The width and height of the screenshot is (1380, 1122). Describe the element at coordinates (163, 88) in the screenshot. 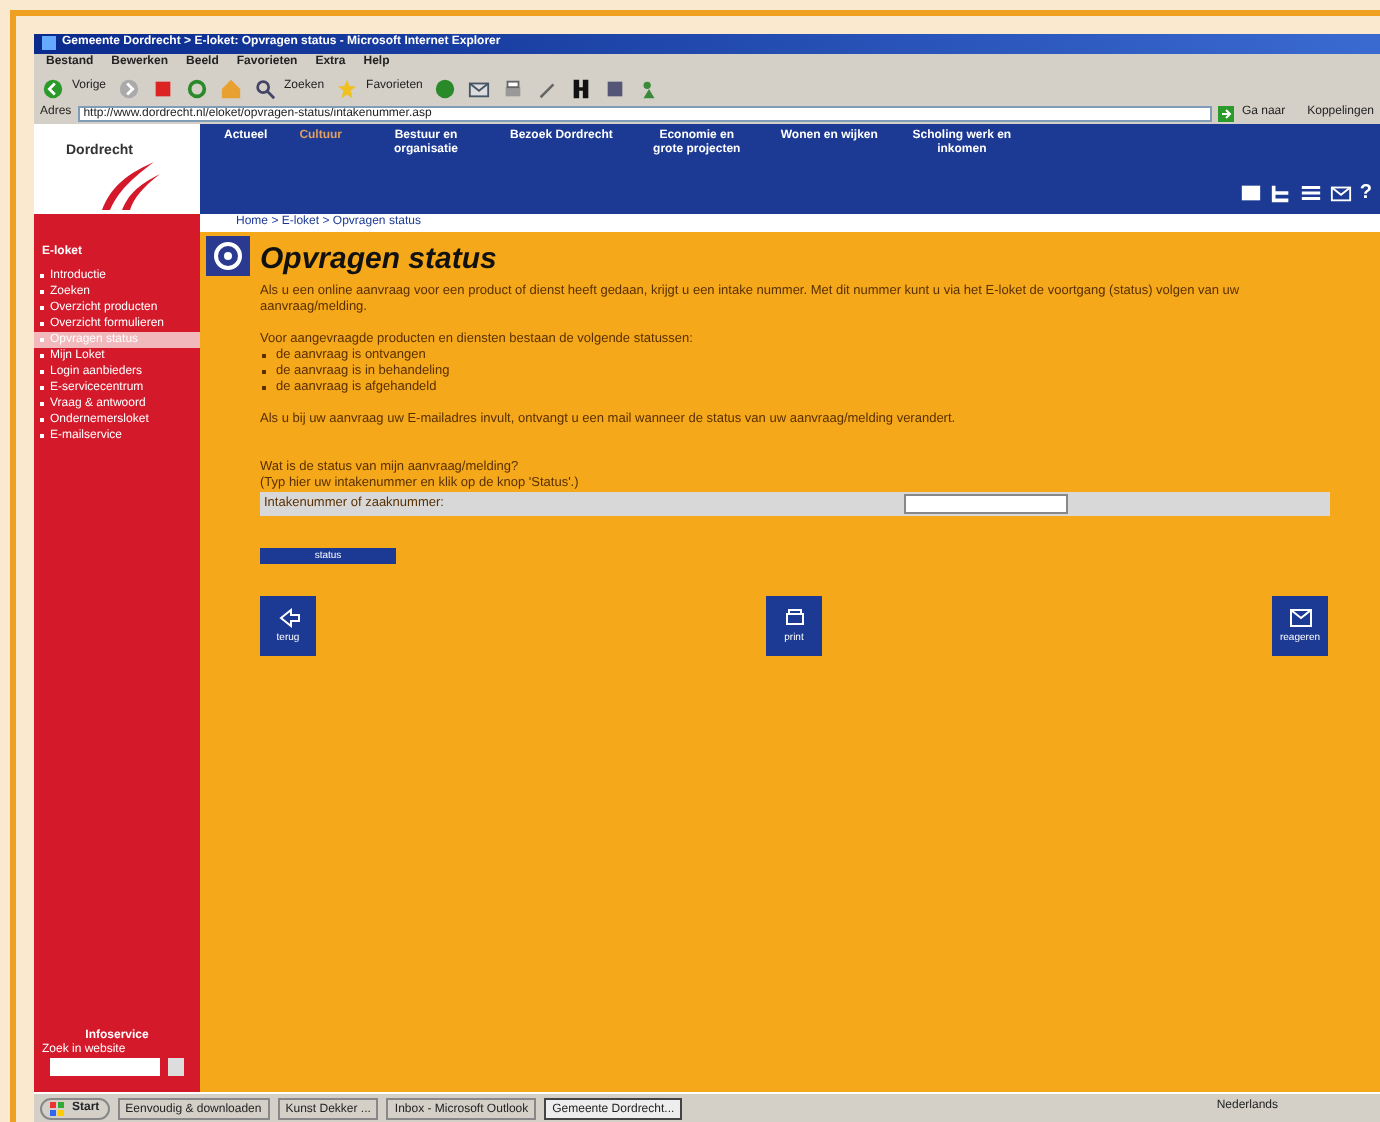

I see `stop-icon` at that location.